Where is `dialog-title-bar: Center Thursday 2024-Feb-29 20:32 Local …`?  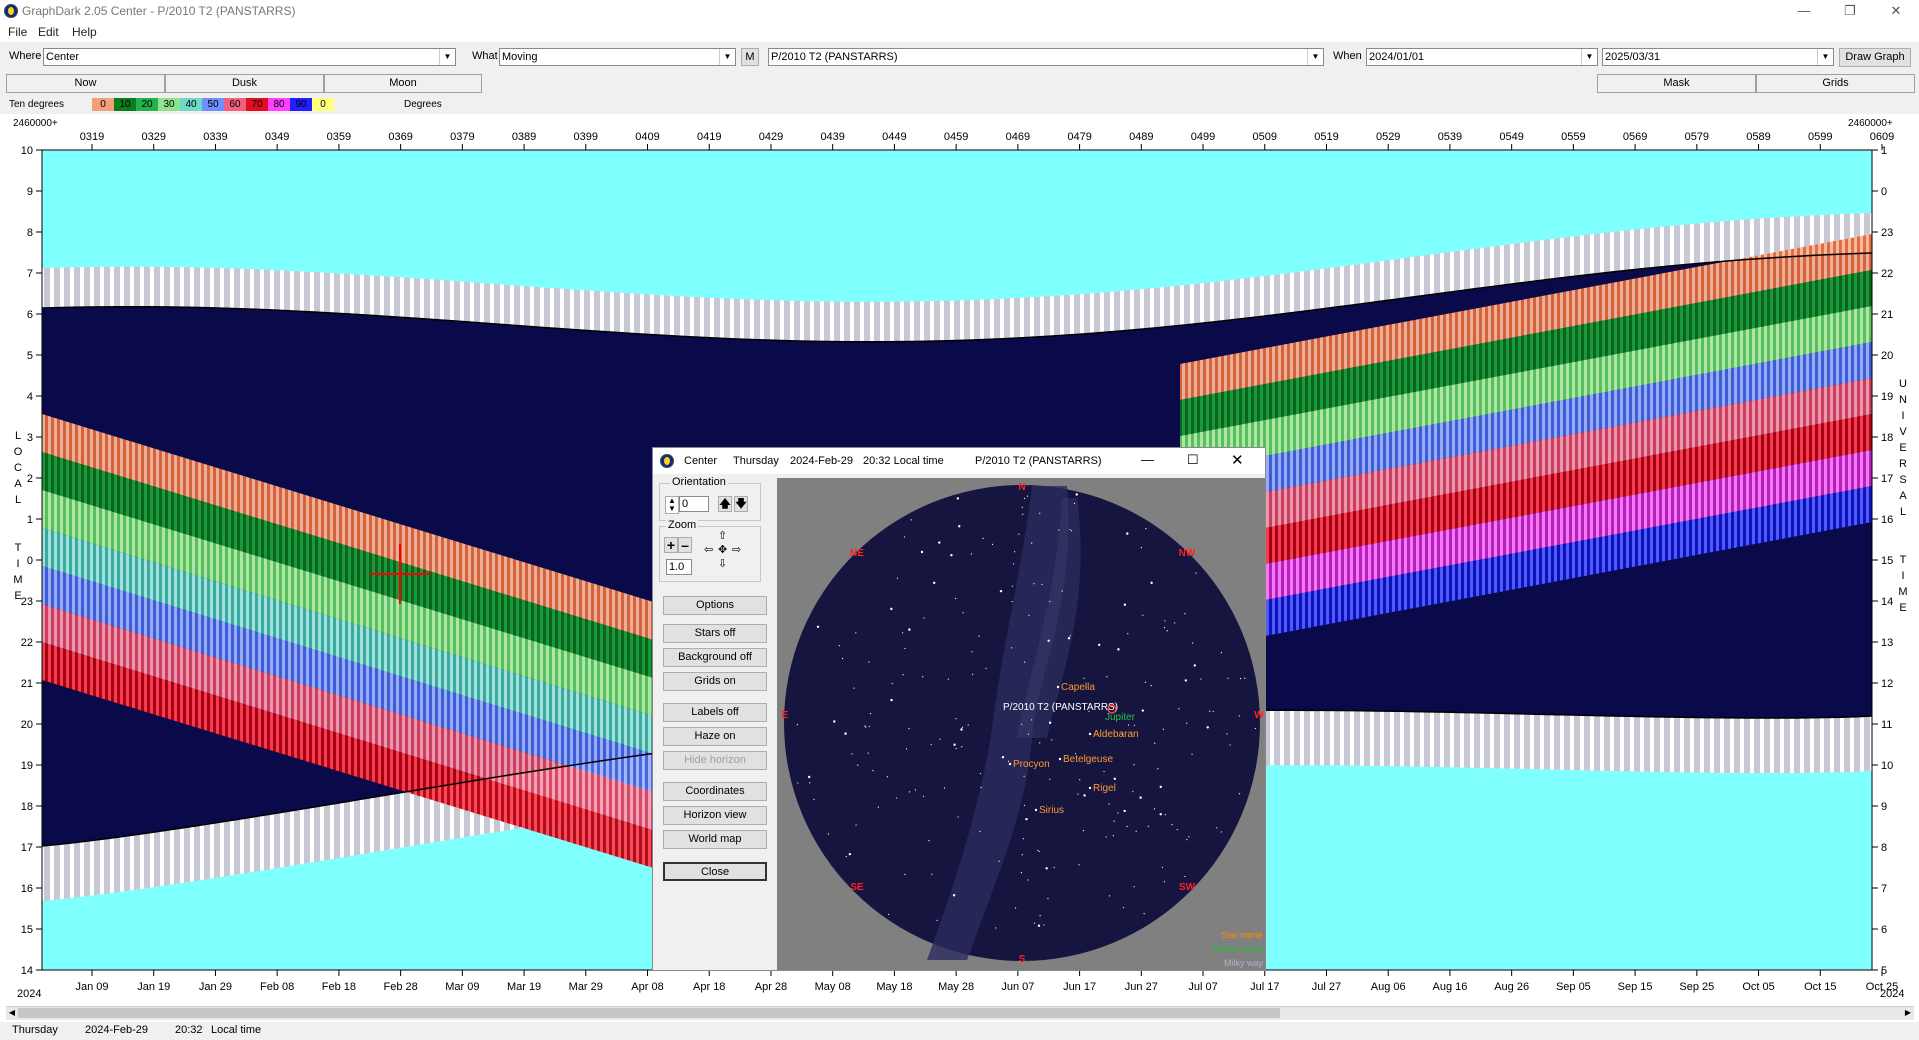 dialog-title-bar: Center Thursday 2024-Feb-29 20:32 Local … is located at coordinates (959, 461).